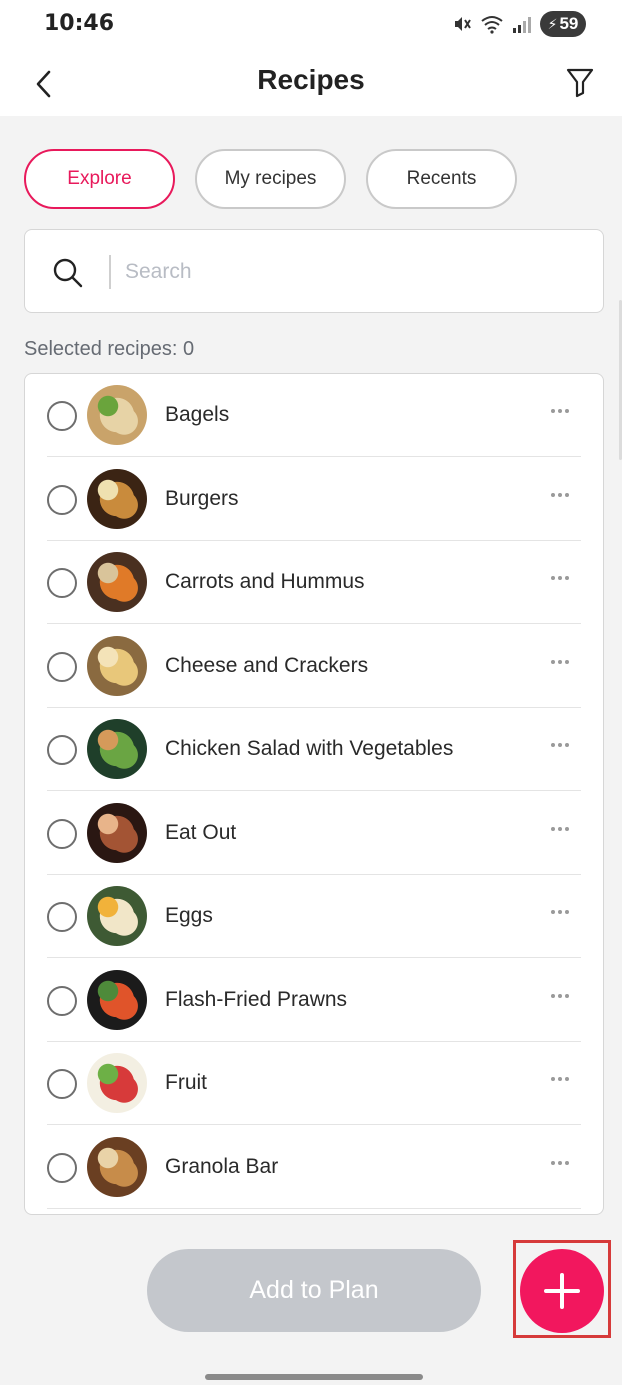 This screenshot has width=622, height=1385. I want to click on filter-button, so click(580, 82).